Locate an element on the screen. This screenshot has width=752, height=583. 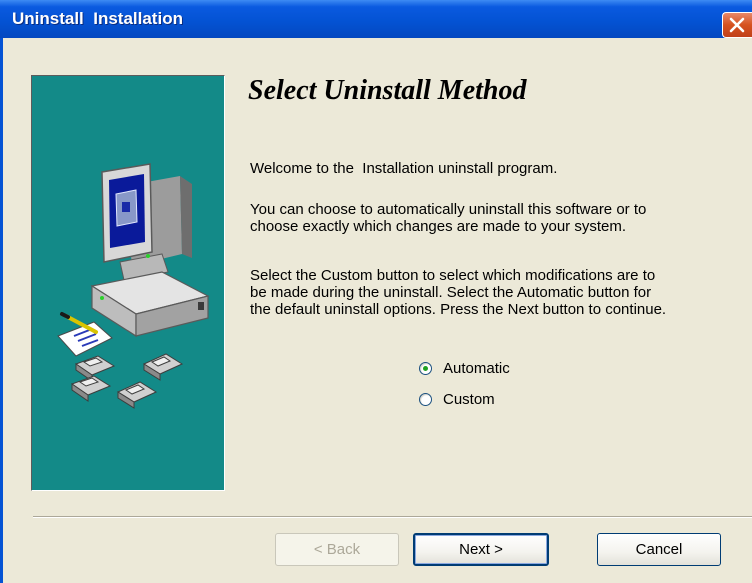
computer-illustration-icon is located at coordinates (133, 286).